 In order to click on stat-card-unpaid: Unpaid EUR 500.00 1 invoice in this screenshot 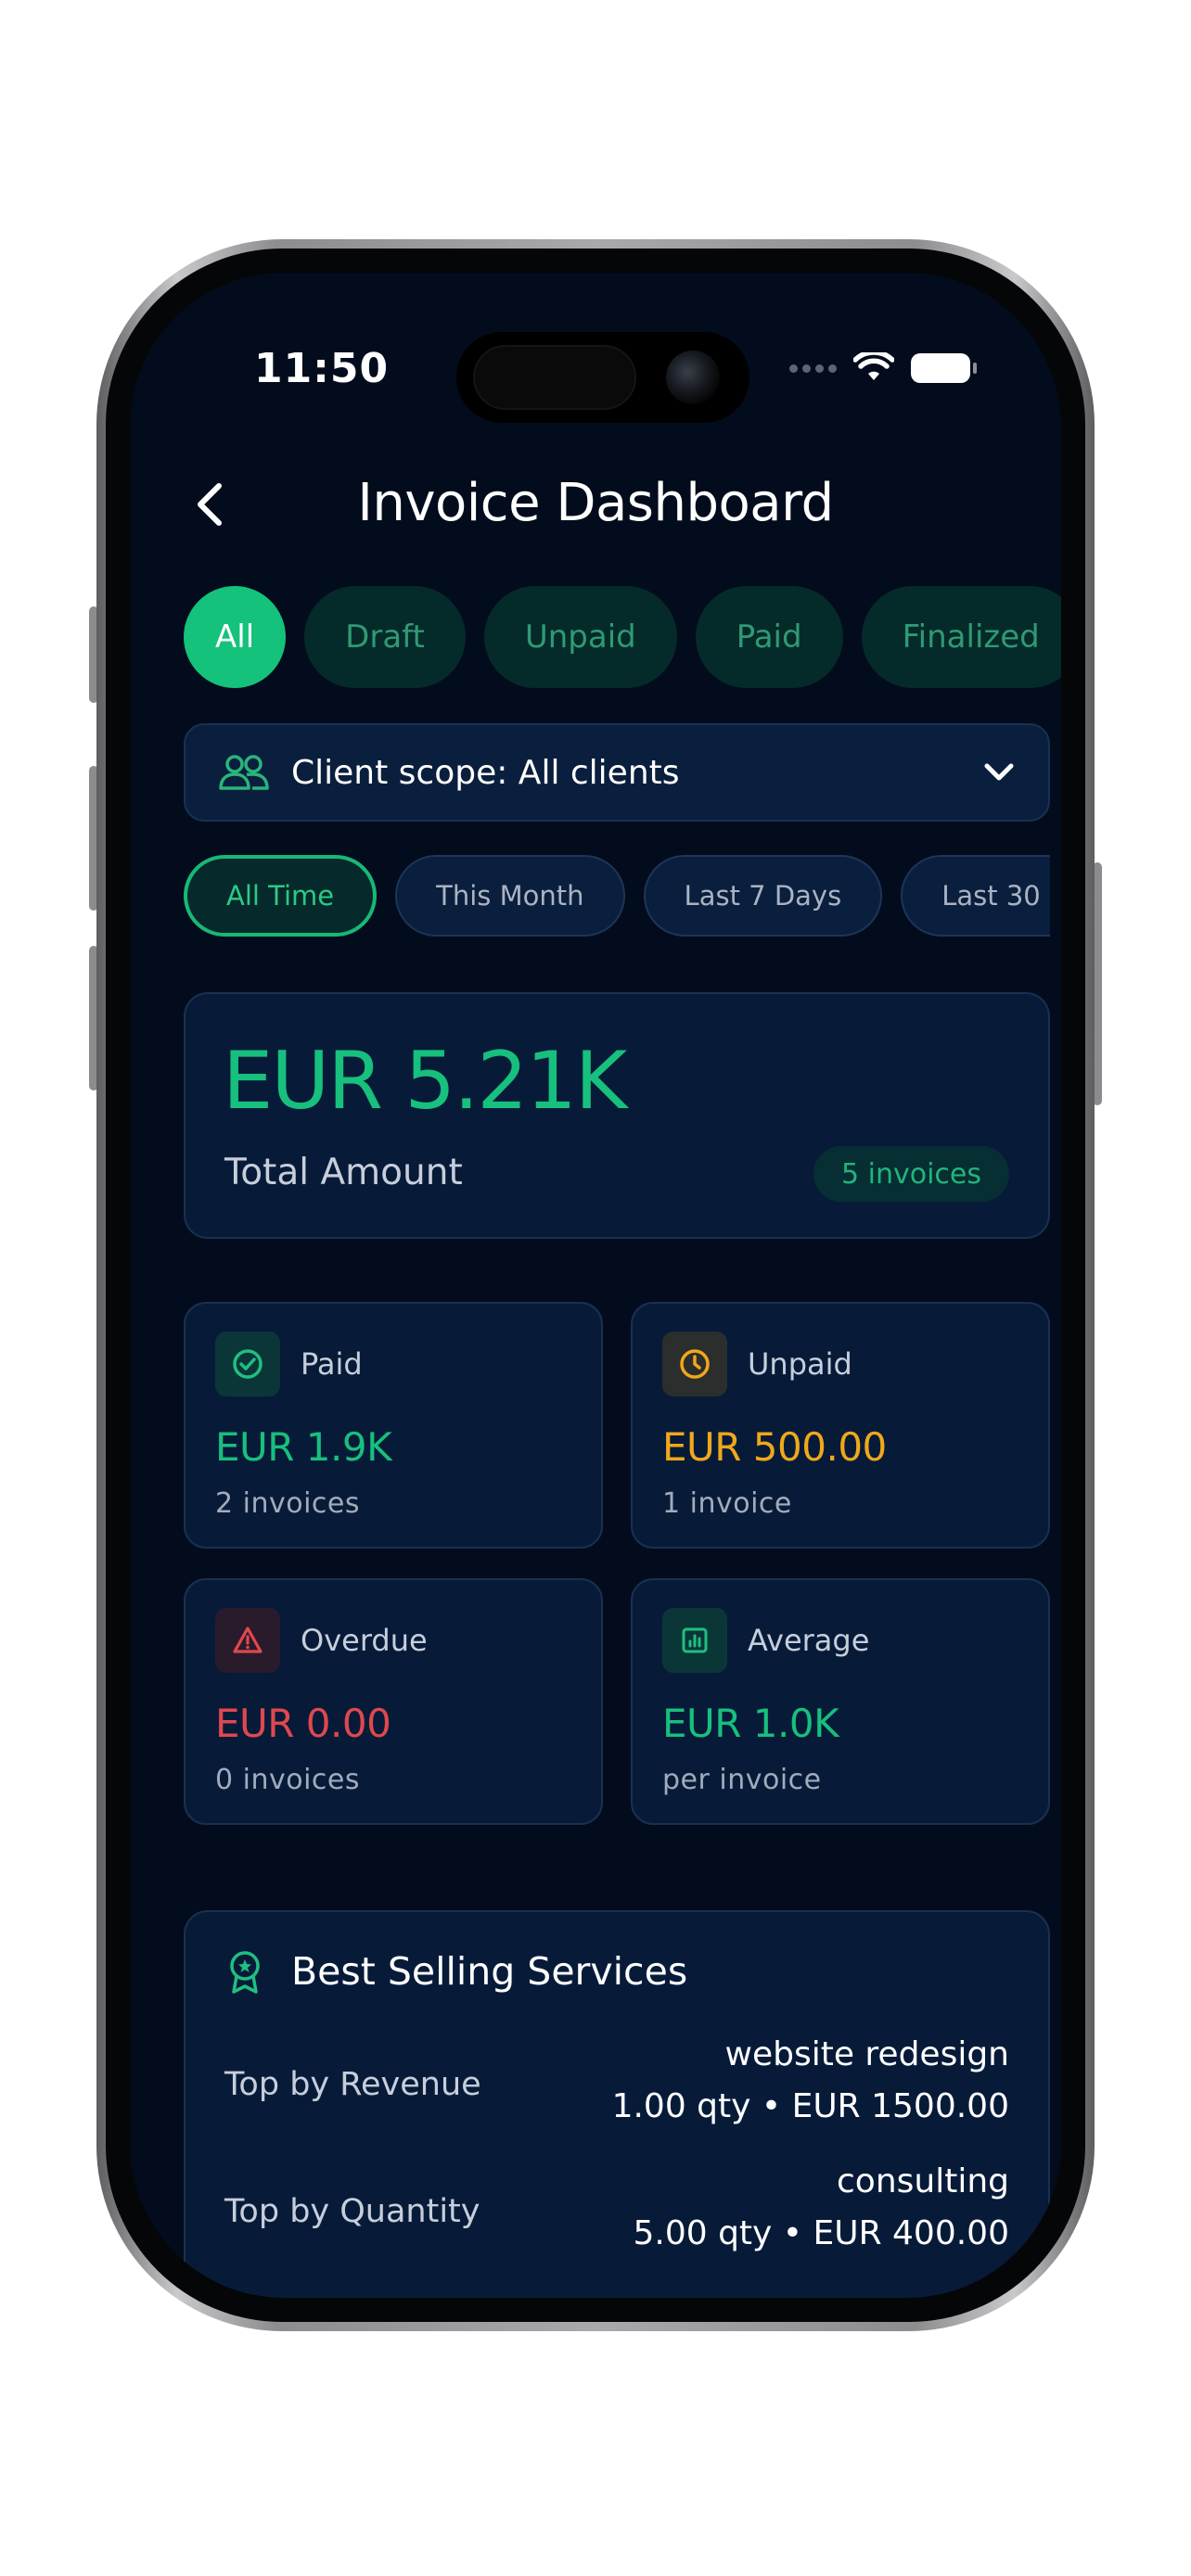, I will do `click(840, 1425)`.